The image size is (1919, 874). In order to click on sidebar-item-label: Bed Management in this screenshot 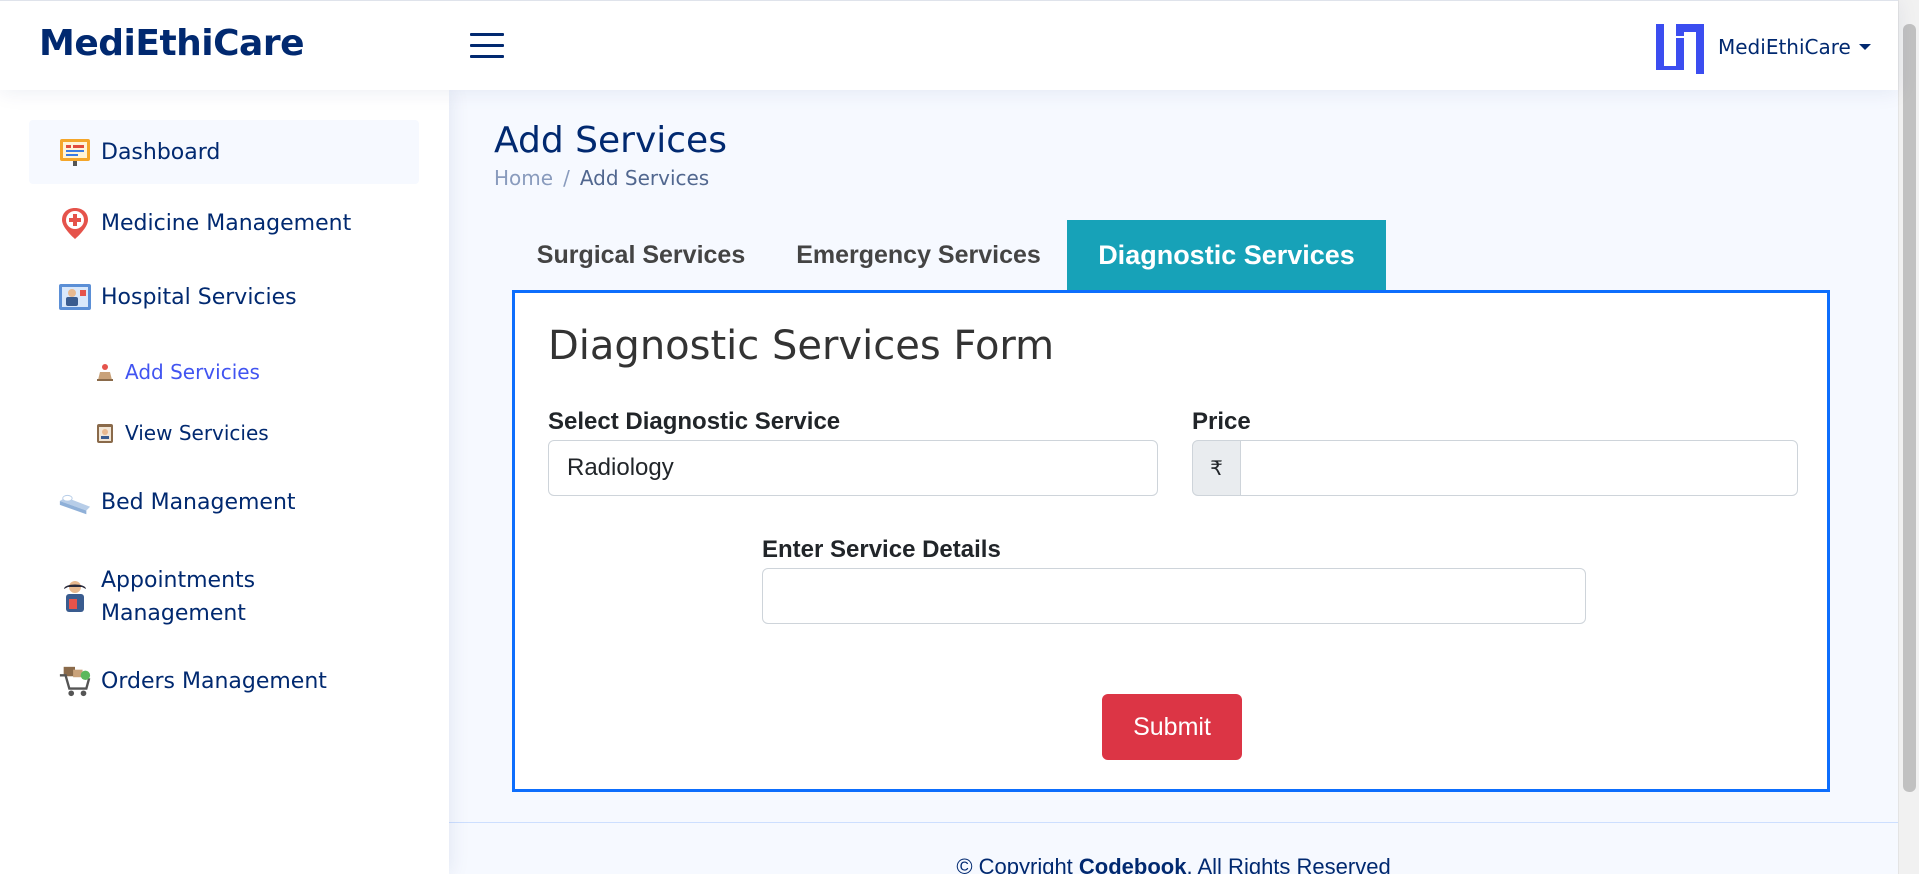, I will do `click(198, 502)`.